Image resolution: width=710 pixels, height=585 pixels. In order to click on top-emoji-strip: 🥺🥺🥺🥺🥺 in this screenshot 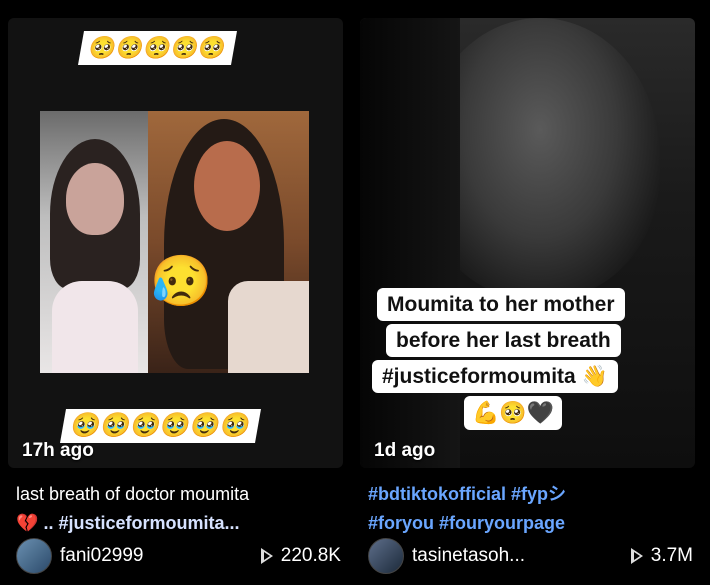, I will do `click(157, 48)`.